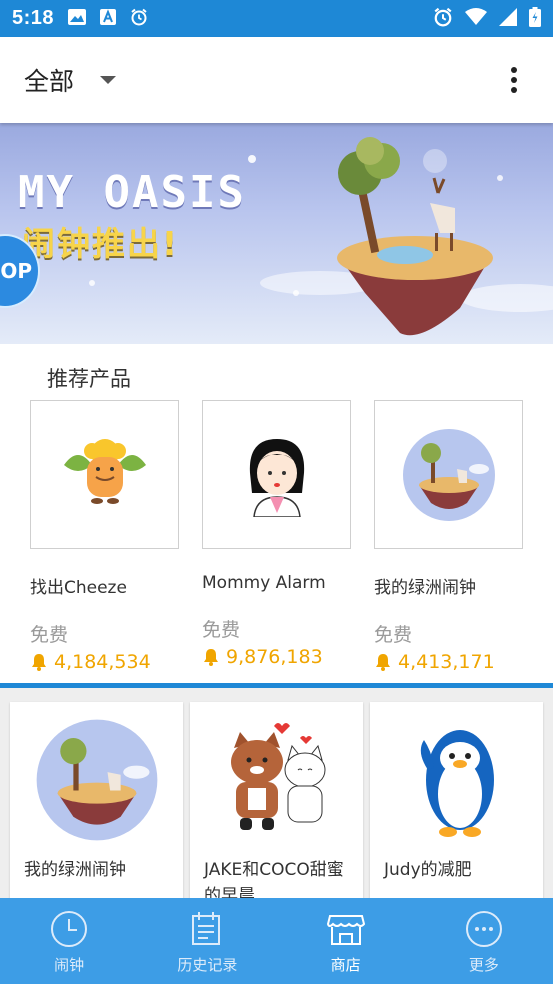 This screenshot has height=984, width=553. Describe the element at coordinates (78, 588) in the screenshot. I see `recommended-item-name: 找出Cheeze` at that location.